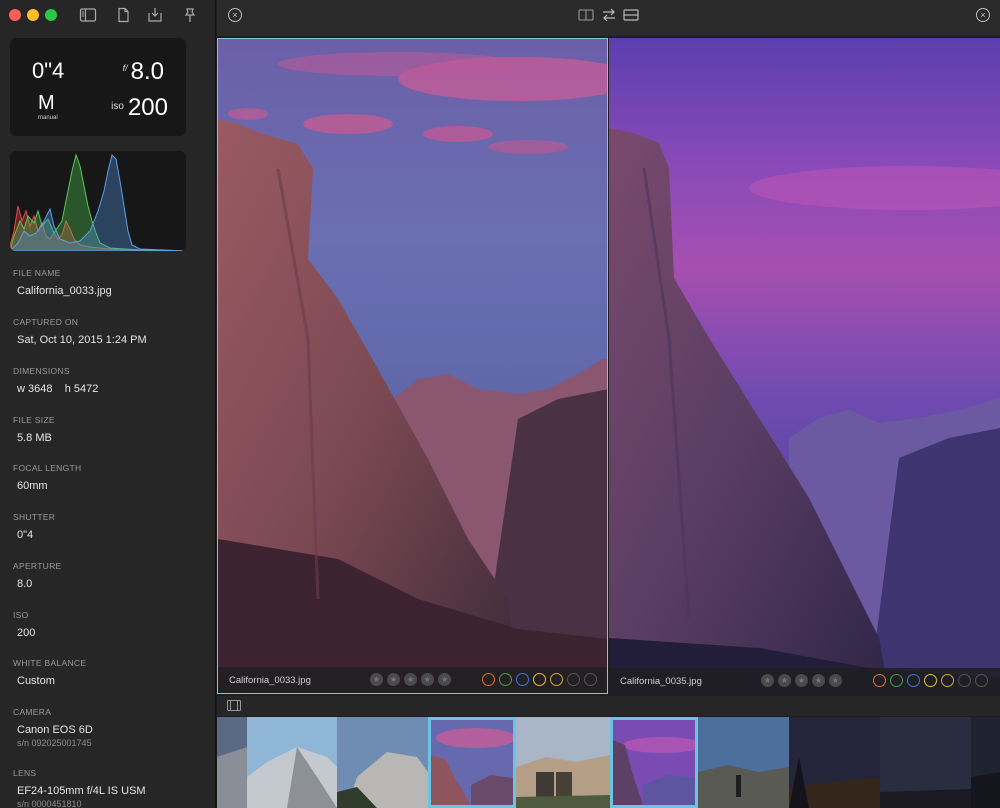  I want to click on photo-right-footer: California_0035.jpg ★ ★ ★ ★ ★, so click(804, 681).